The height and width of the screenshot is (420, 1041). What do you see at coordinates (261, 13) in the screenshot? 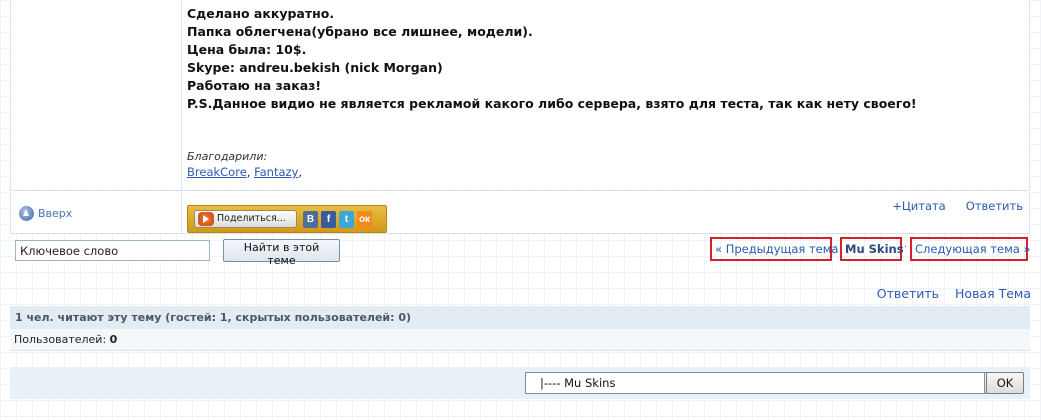
I see `post-line: Сделано аккуратно.` at bounding box center [261, 13].